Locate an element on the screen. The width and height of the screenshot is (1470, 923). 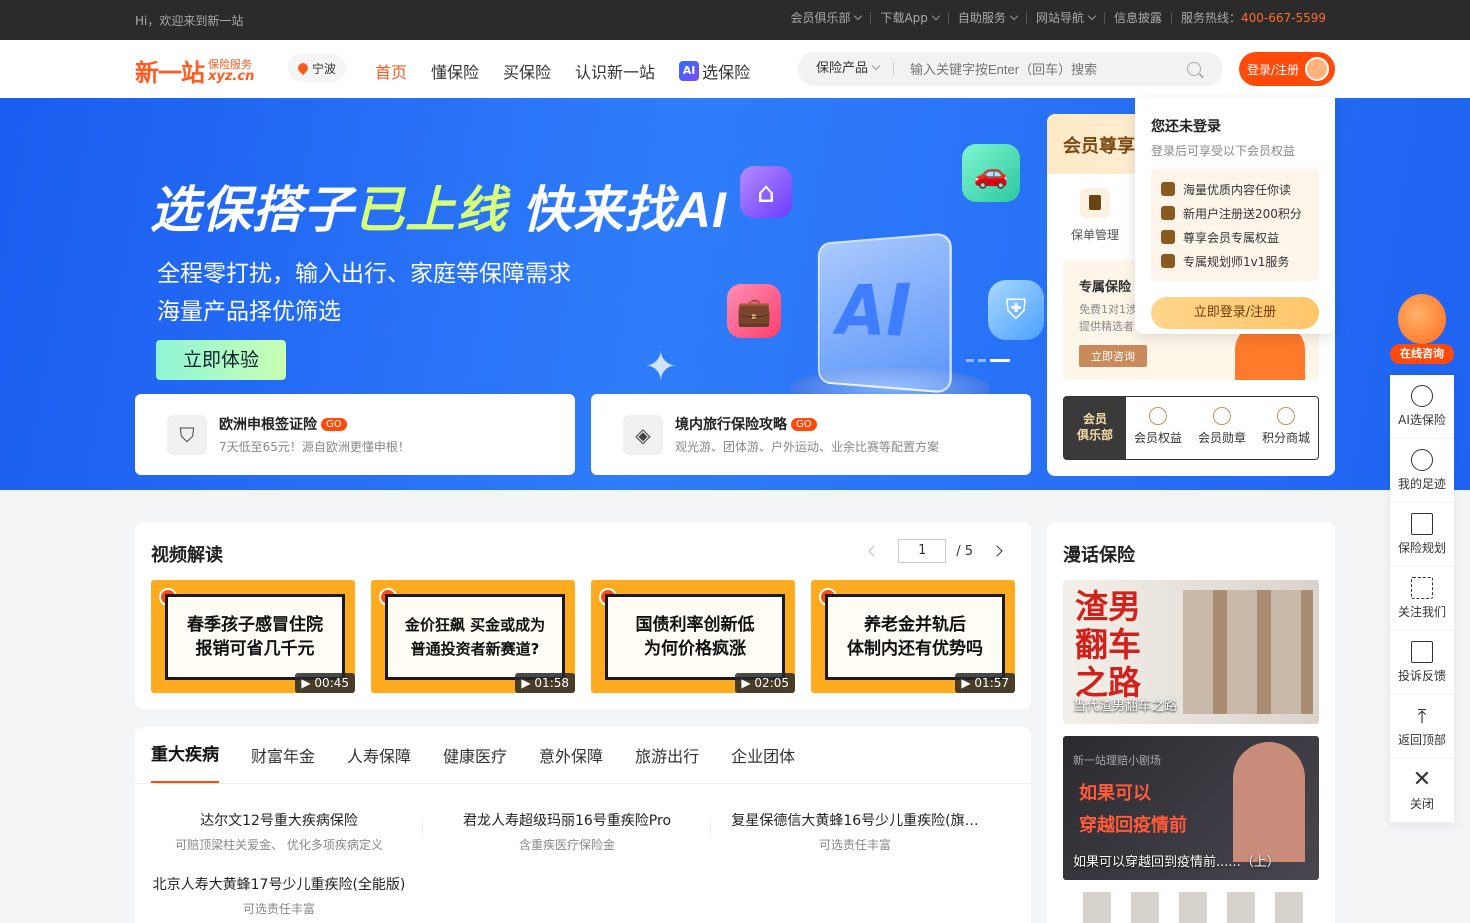
shield-icon: ⛨ is located at coordinates (1016, 310).